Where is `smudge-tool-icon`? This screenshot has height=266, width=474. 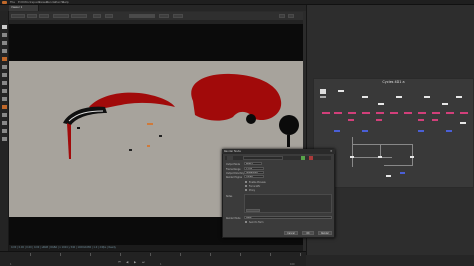 smudge-tool-icon is located at coordinates (4, 115).